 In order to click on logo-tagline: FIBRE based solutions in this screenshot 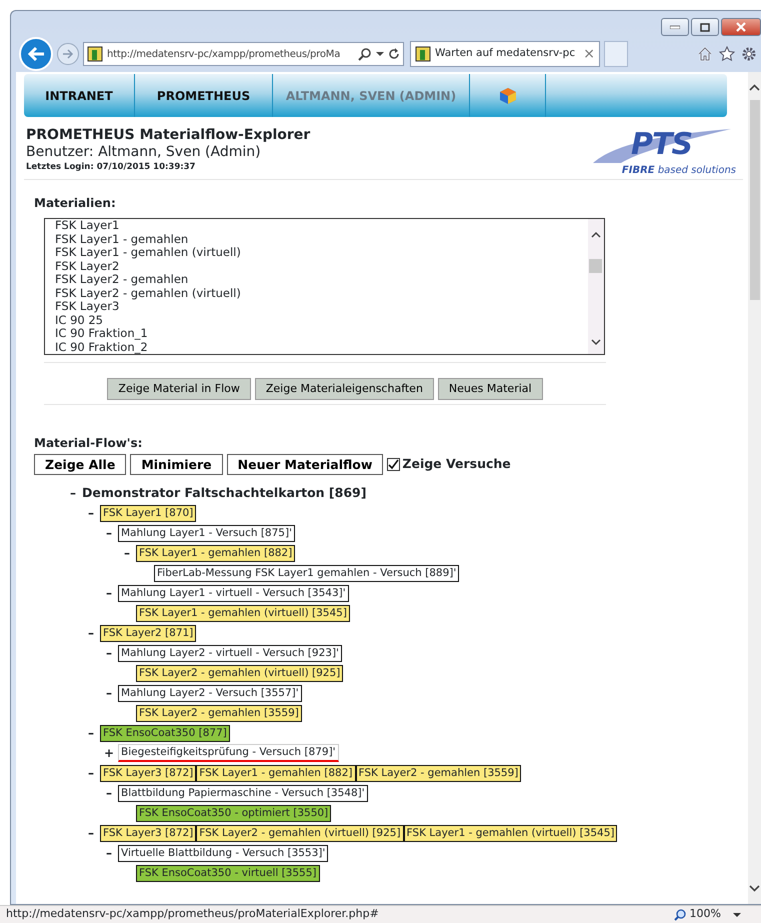, I will do `click(679, 171)`.